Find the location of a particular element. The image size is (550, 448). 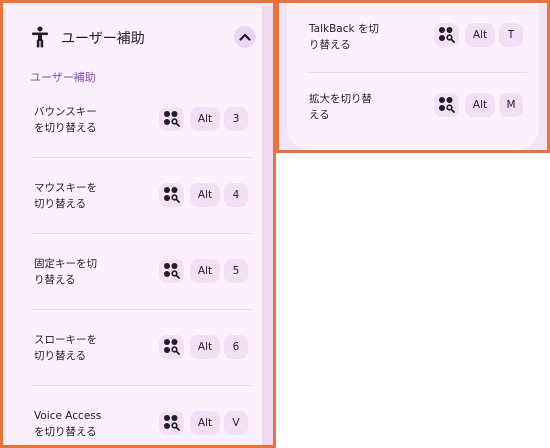

shortcut-row: スローキーを 切り替える Alt 6 is located at coordinates (134, 348).